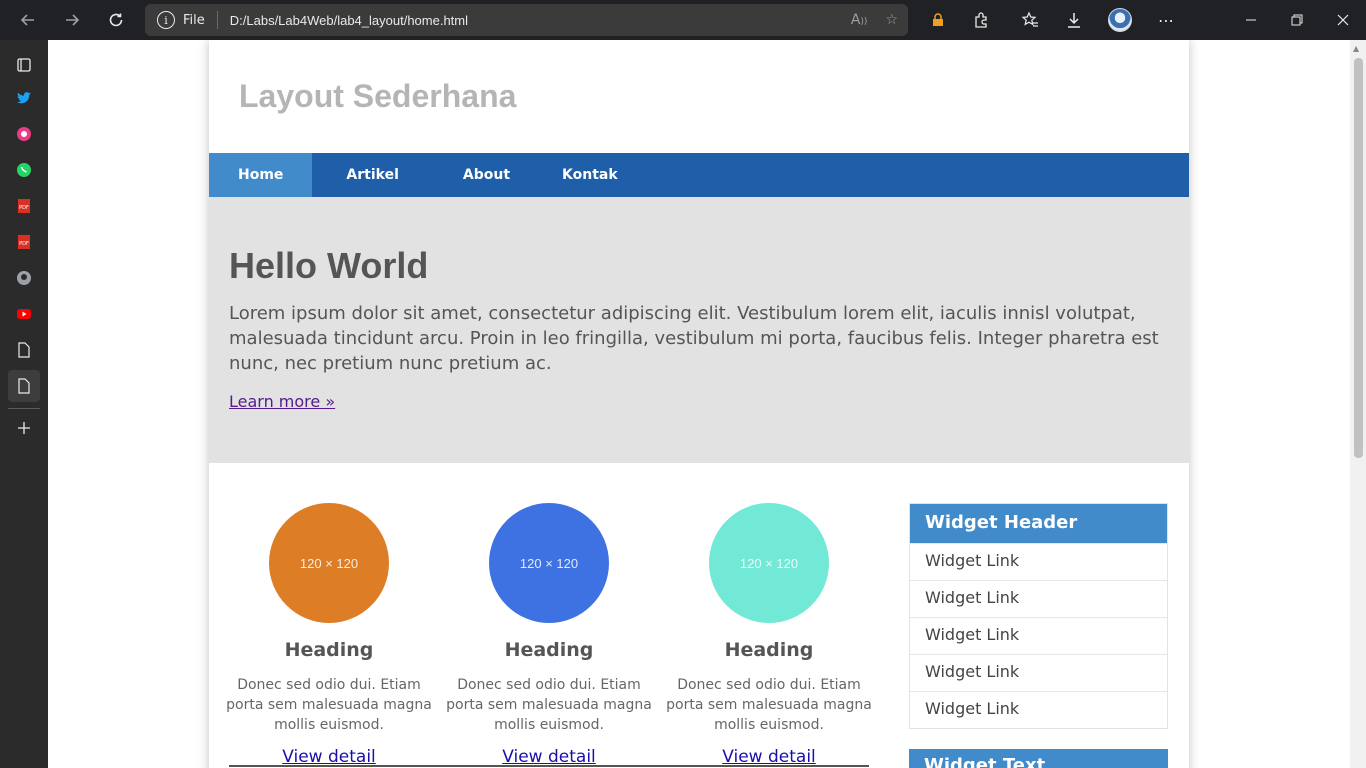 The image size is (1366, 768). What do you see at coordinates (938, 20) in the screenshot?
I see `extension-lock-icon` at bounding box center [938, 20].